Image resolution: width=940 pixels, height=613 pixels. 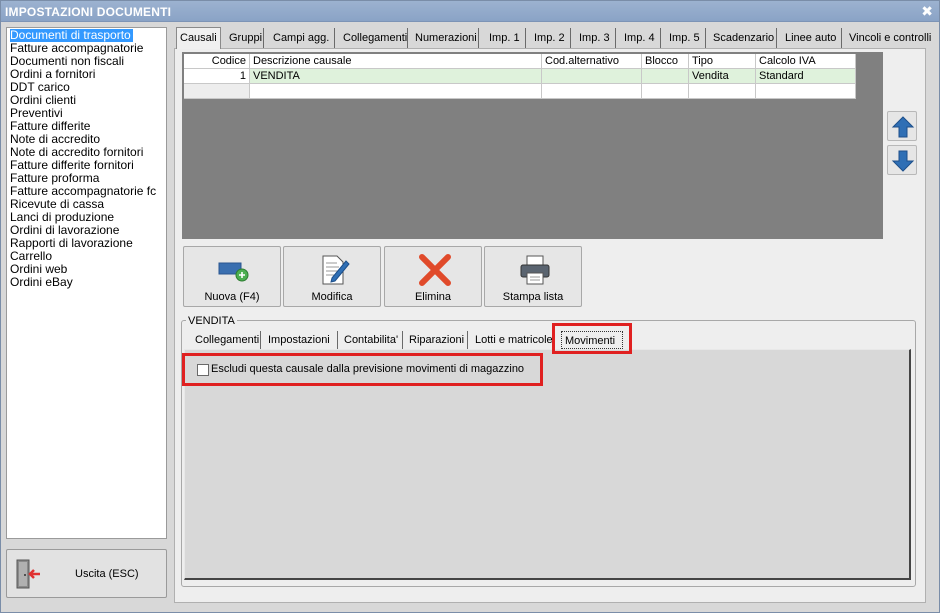 I want to click on cell-codice: 1, so click(x=217, y=76).